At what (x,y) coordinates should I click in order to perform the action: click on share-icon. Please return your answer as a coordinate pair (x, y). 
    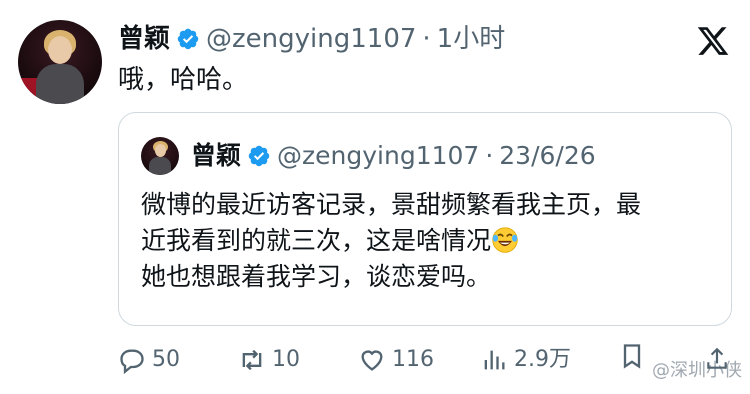
    Looking at the image, I should click on (717, 359).